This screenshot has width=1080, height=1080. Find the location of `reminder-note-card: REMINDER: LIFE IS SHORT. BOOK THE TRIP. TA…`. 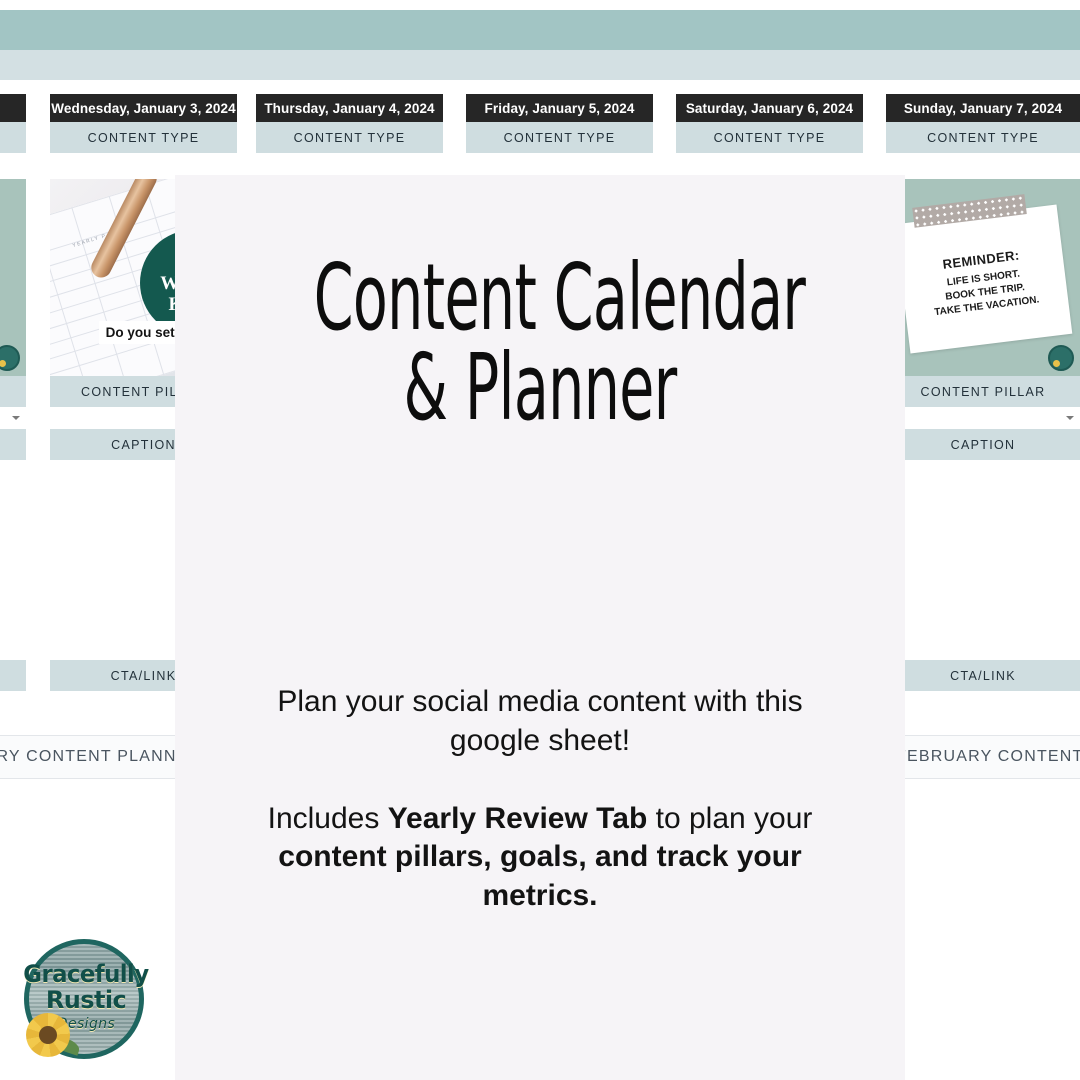

reminder-note-card: REMINDER: LIFE IS SHORT. BOOK THE TRIP. TA… is located at coordinates (983, 280).